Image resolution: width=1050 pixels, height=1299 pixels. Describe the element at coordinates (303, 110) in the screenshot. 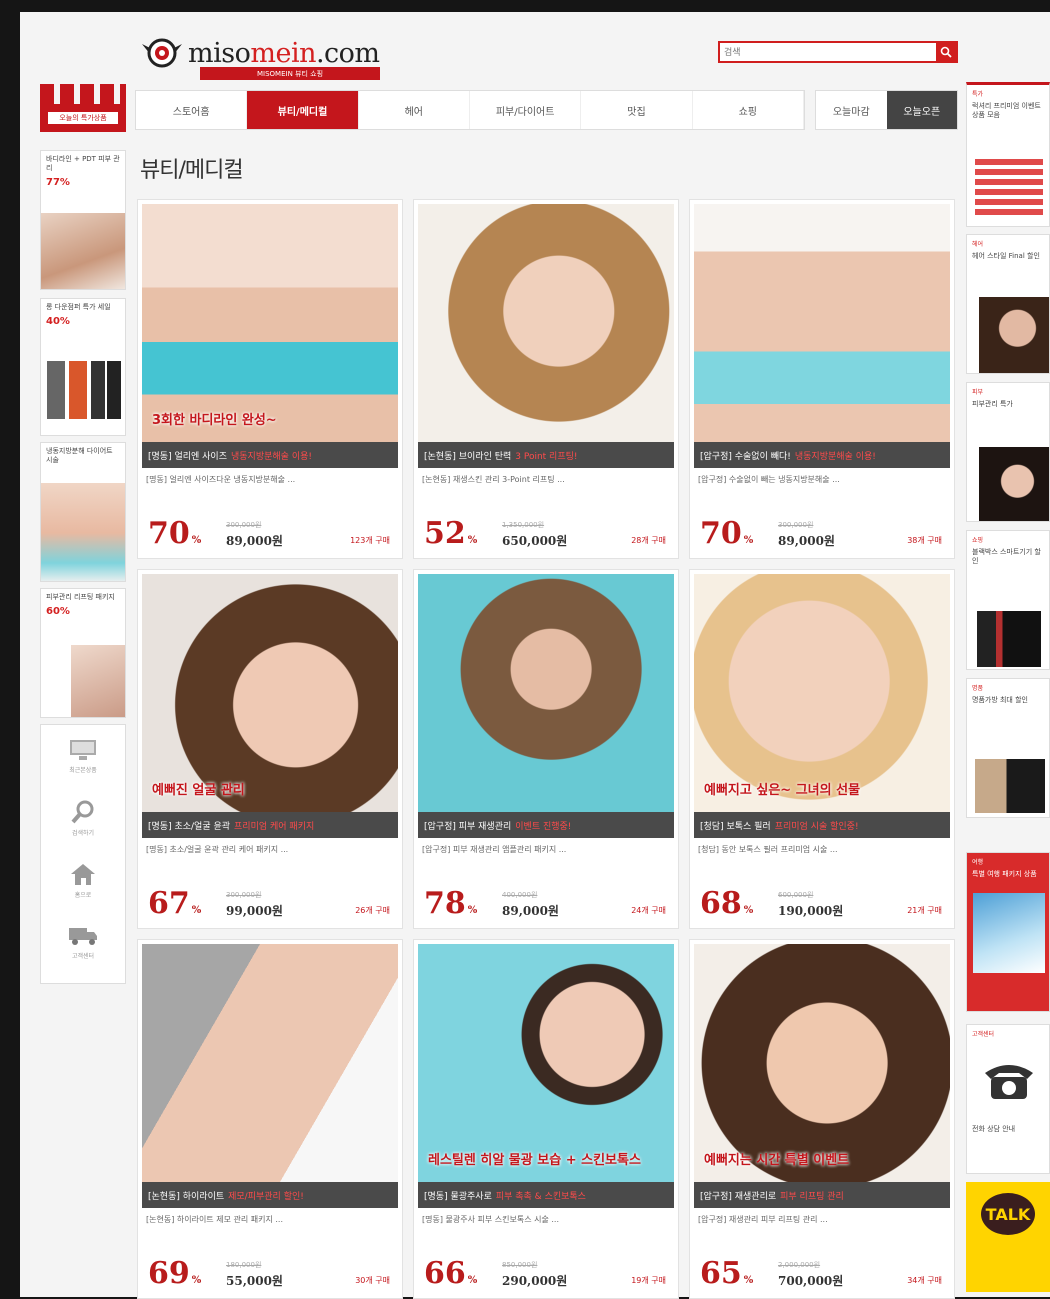

I see `nav-item-beauty-medical: 뷰티/메디컬` at that location.